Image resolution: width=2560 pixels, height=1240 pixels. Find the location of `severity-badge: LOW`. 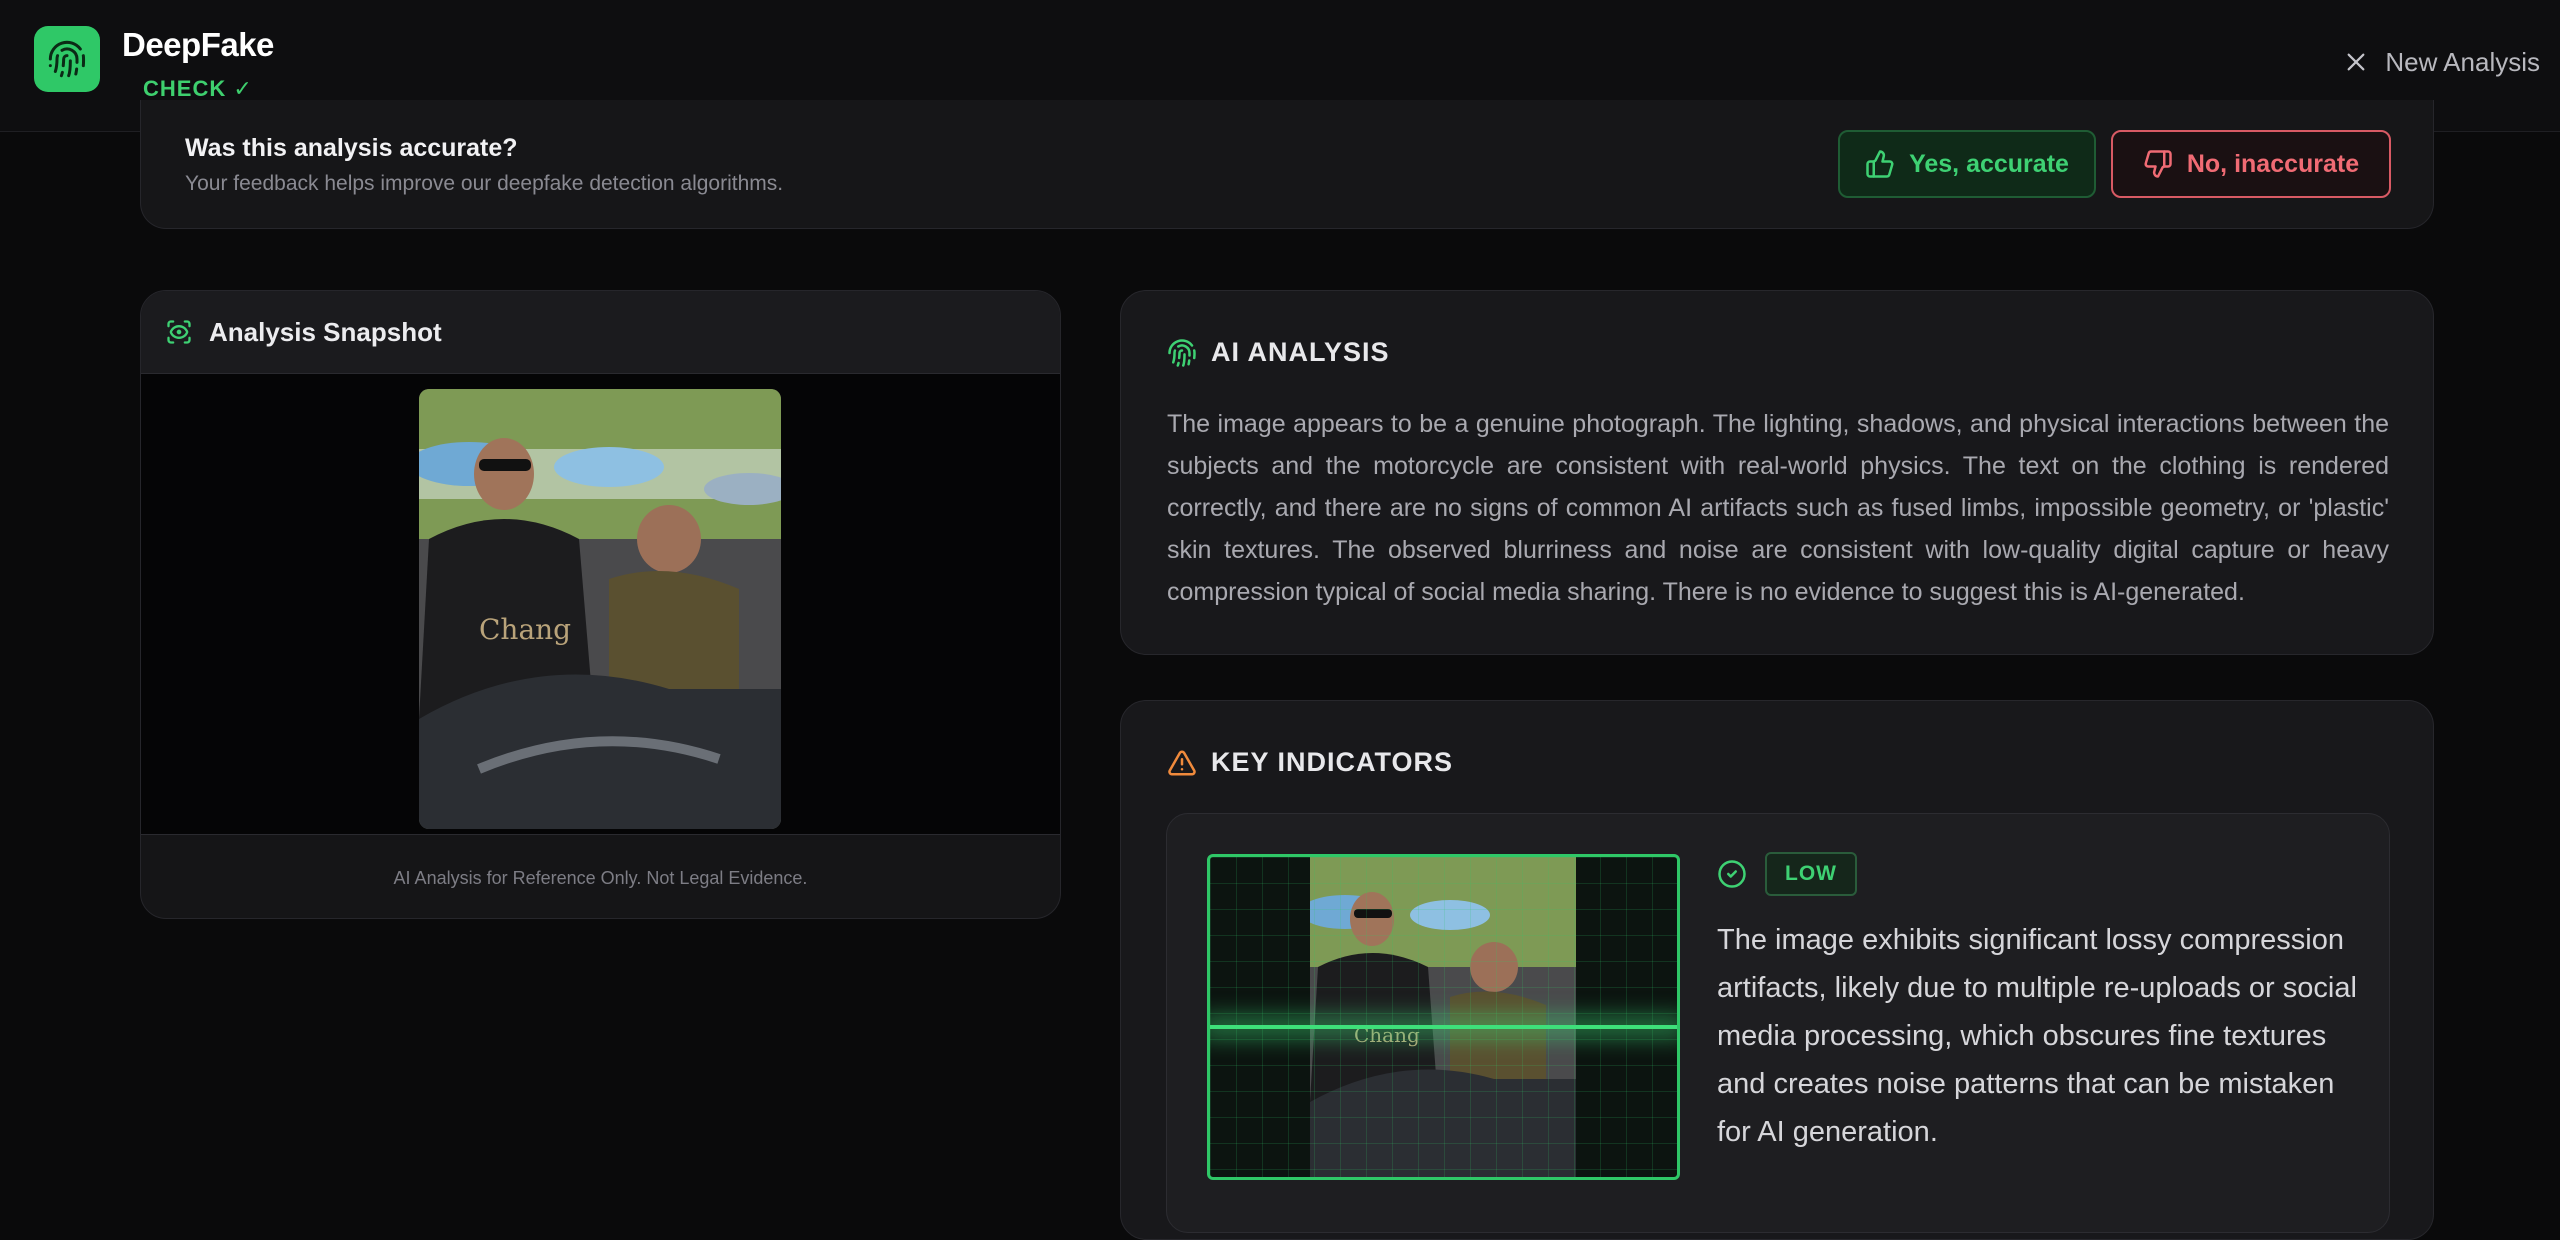

severity-badge: LOW is located at coordinates (1811, 874).